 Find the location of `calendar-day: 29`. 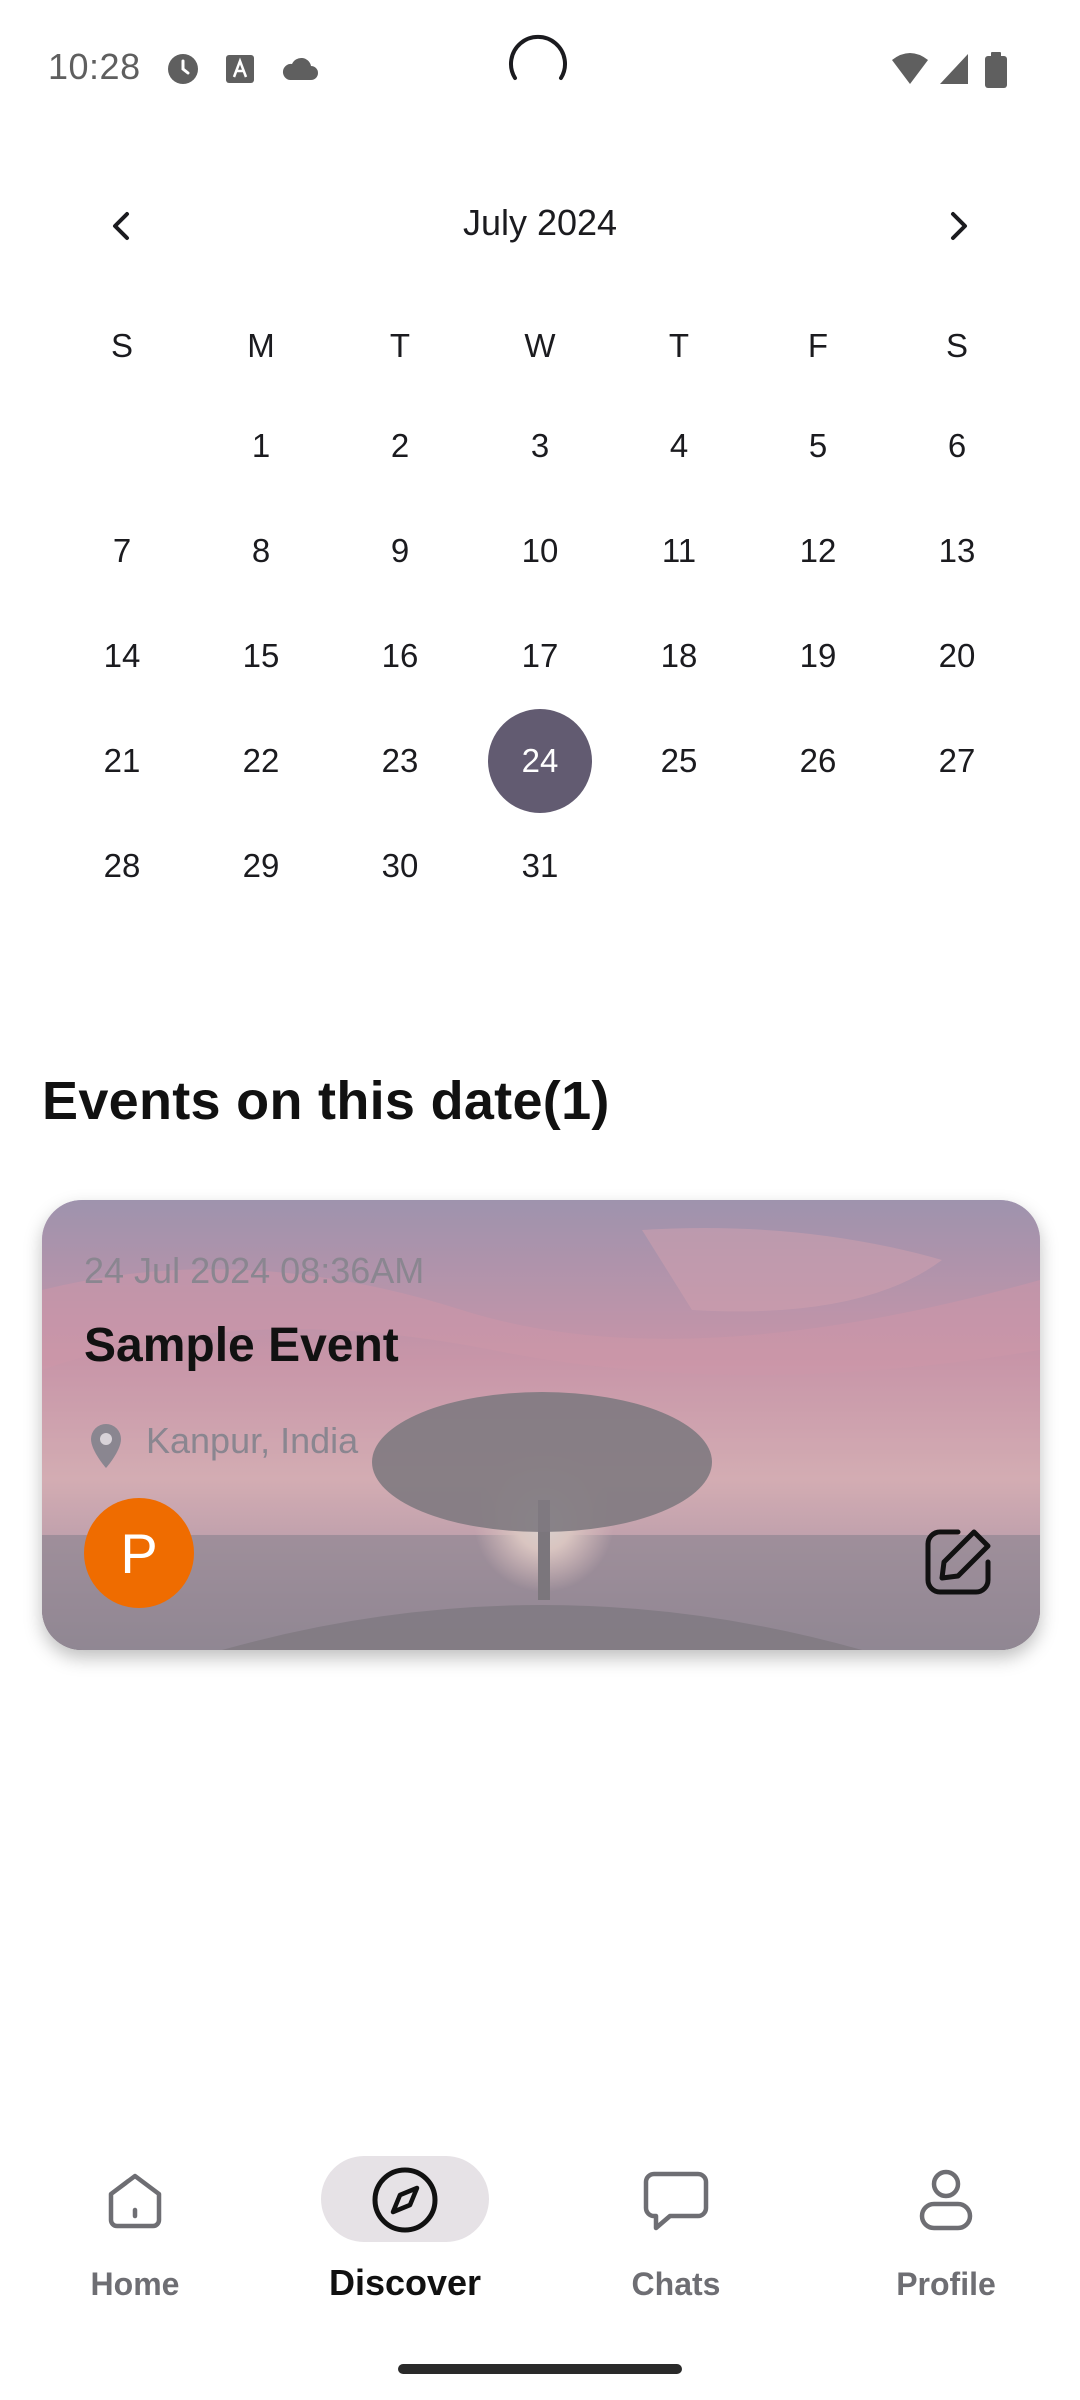

calendar-day: 29 is located at coordinates (261, 866).